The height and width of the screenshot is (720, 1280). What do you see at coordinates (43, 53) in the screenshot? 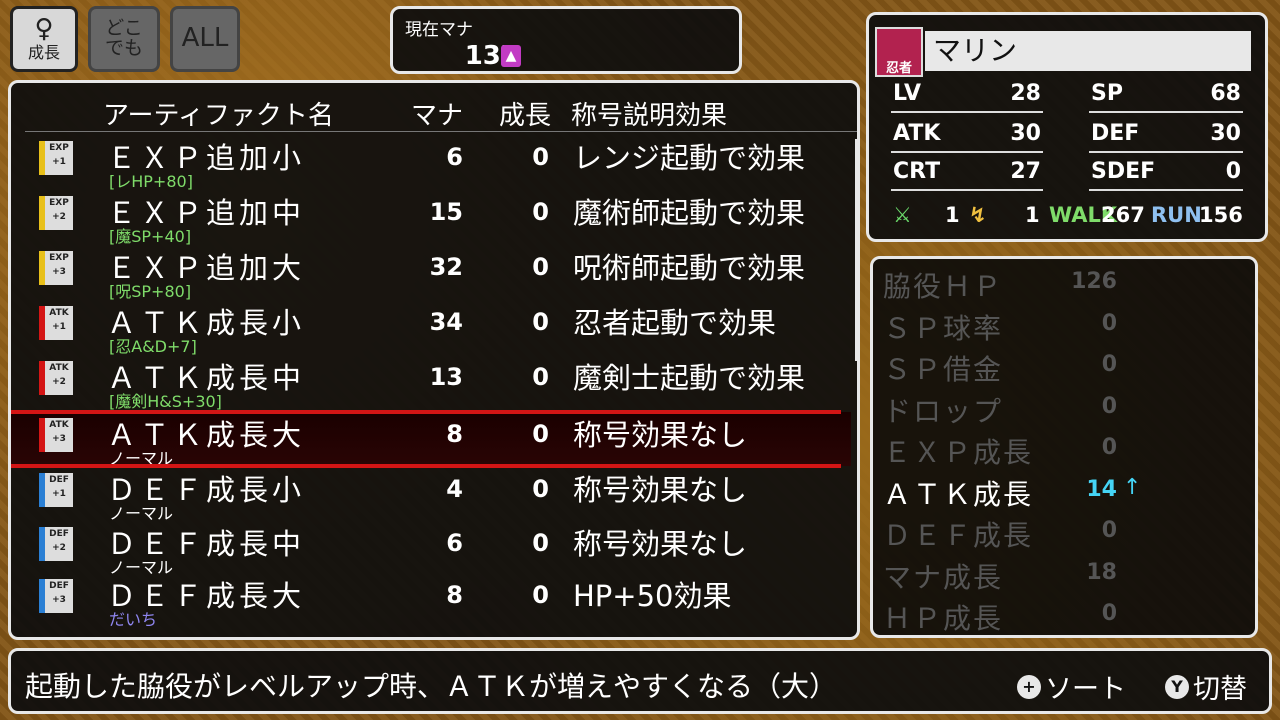
I see `growth-mode-label: 成長` at bounding box center [43, 53].